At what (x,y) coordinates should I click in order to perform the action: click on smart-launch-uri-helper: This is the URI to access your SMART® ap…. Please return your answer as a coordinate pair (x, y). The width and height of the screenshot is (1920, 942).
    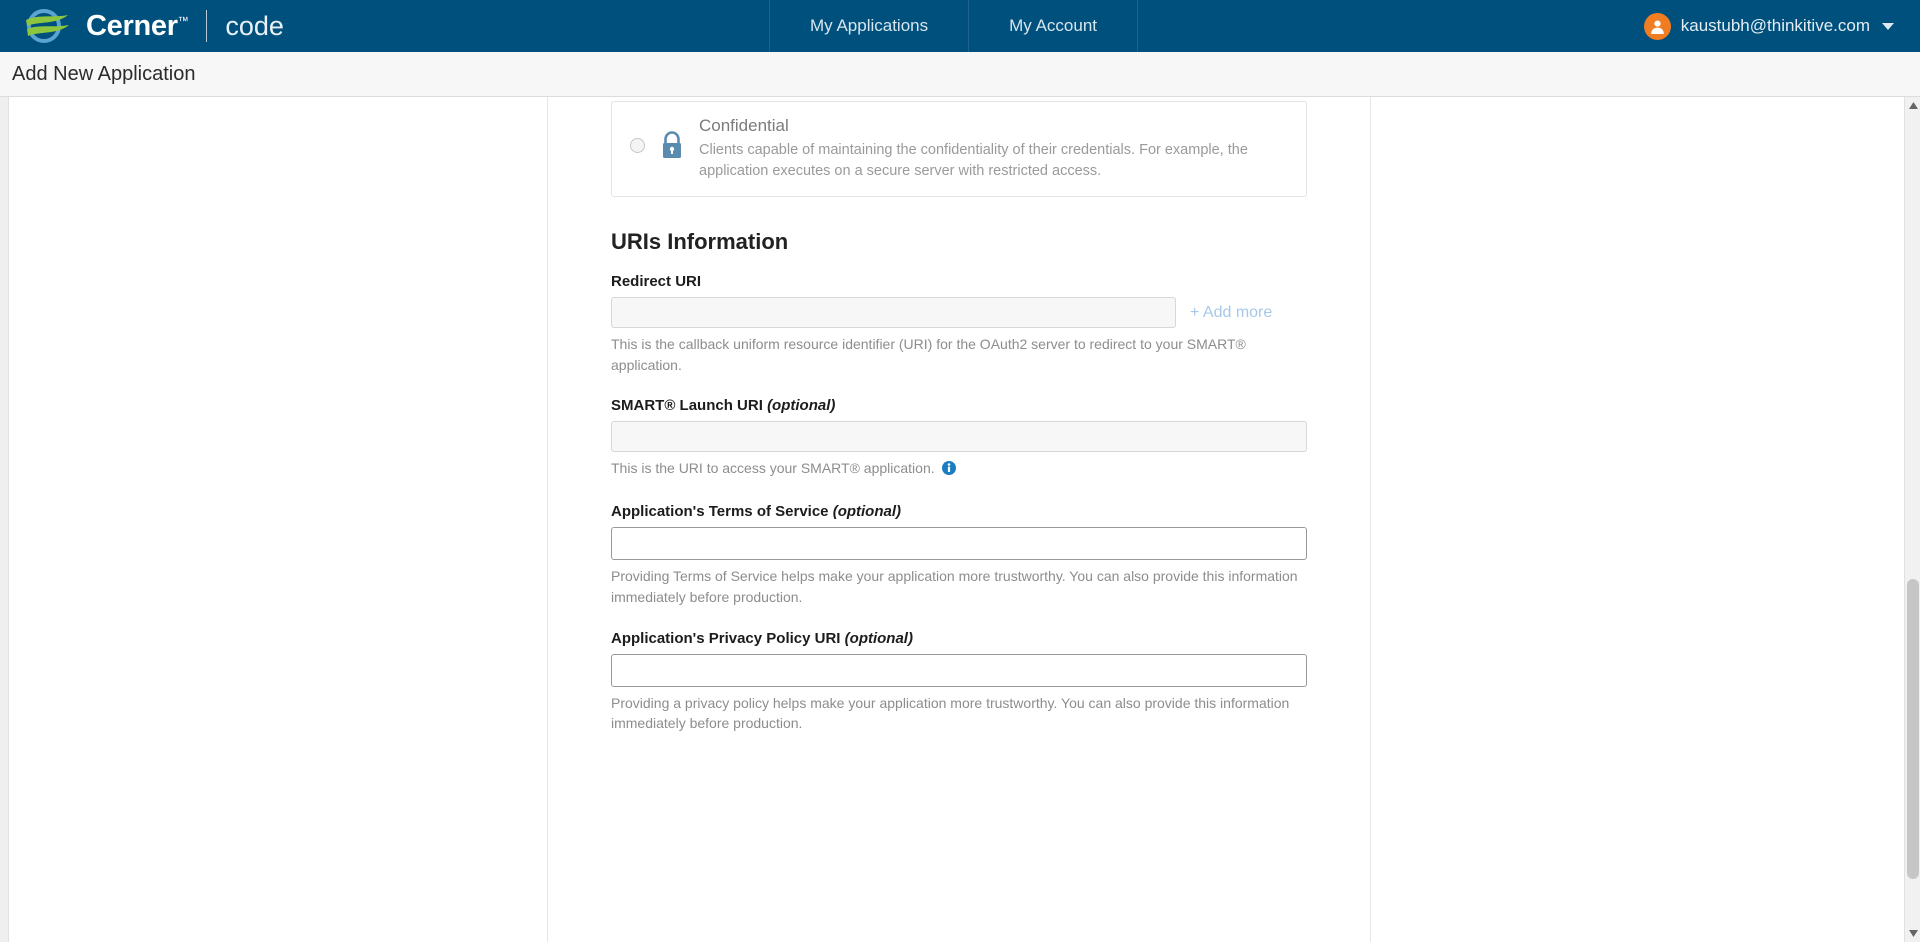
    Looking at the image, I should click on (958, 469).